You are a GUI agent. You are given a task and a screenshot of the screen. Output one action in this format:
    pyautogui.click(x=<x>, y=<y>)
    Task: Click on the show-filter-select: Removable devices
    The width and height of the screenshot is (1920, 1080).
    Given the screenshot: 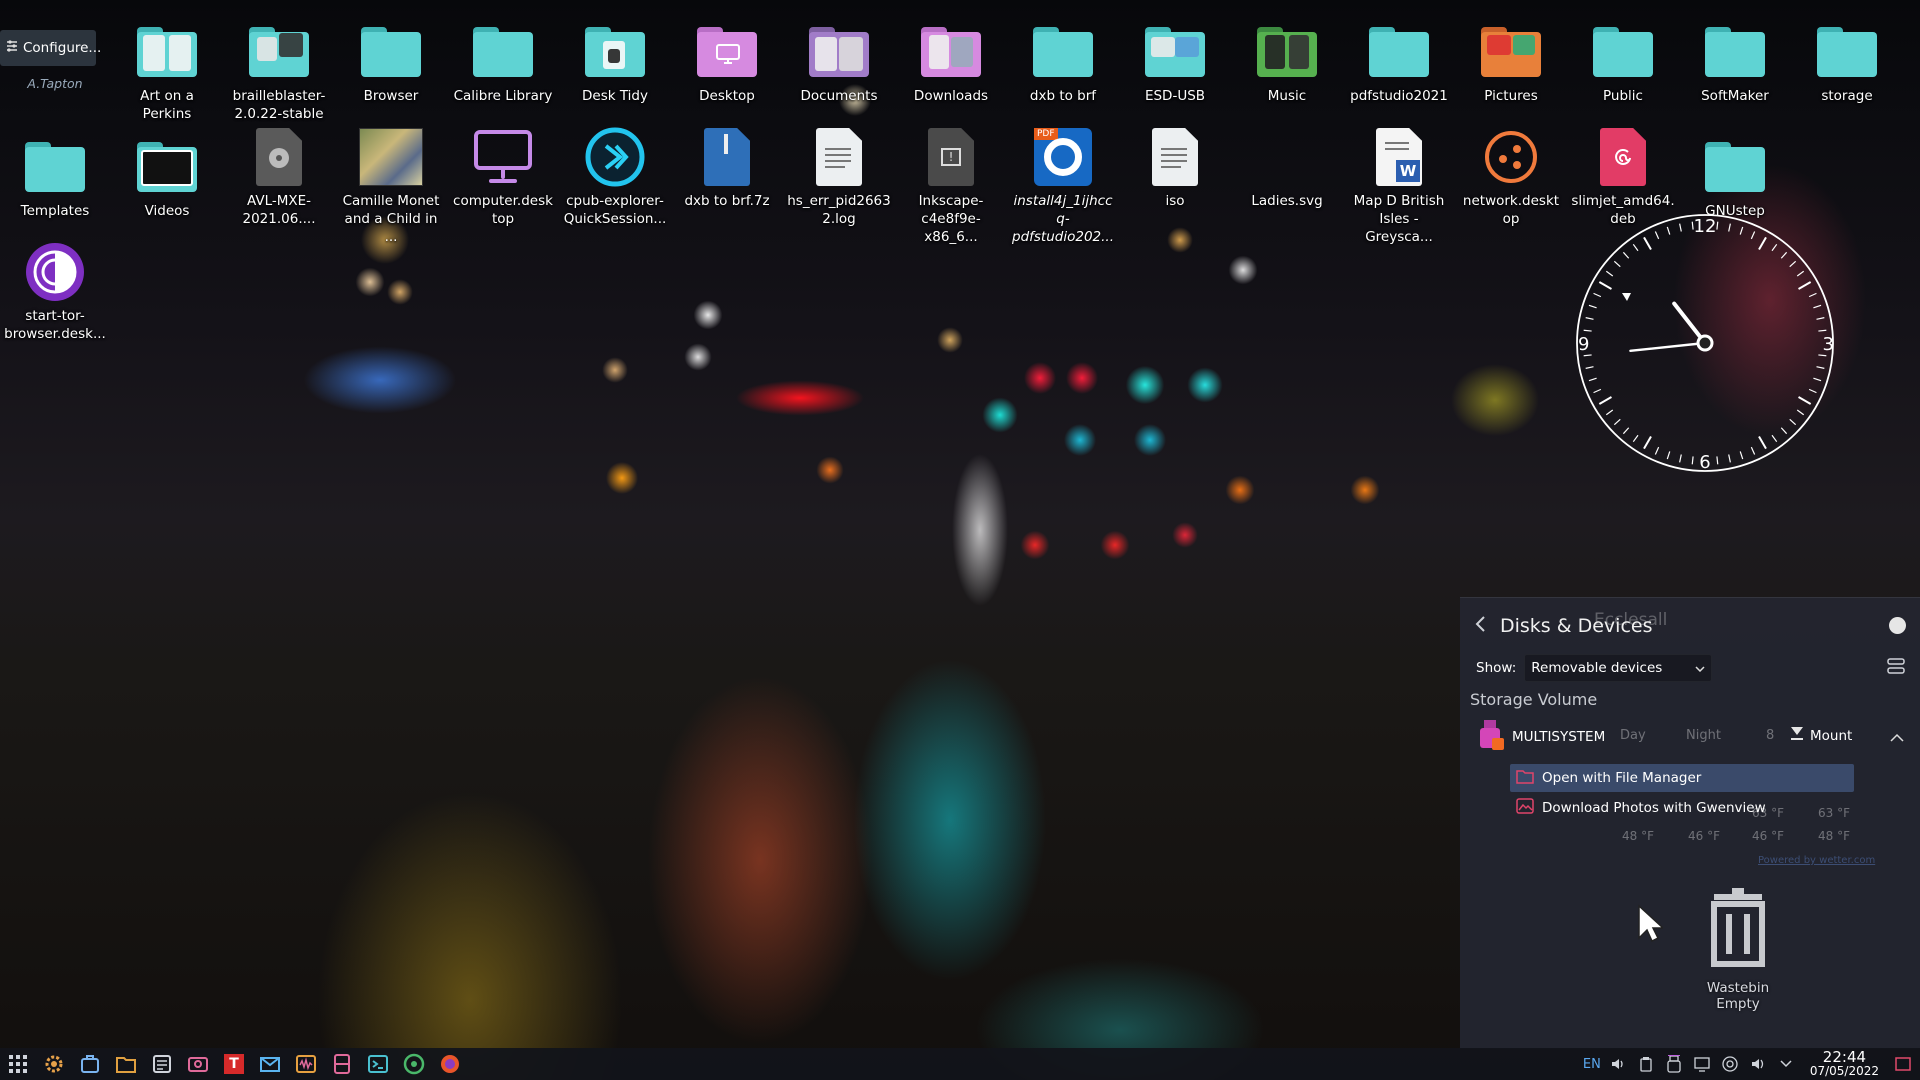 What is the action you would take?
    pyautogui.click(x=1618, y=668)
    